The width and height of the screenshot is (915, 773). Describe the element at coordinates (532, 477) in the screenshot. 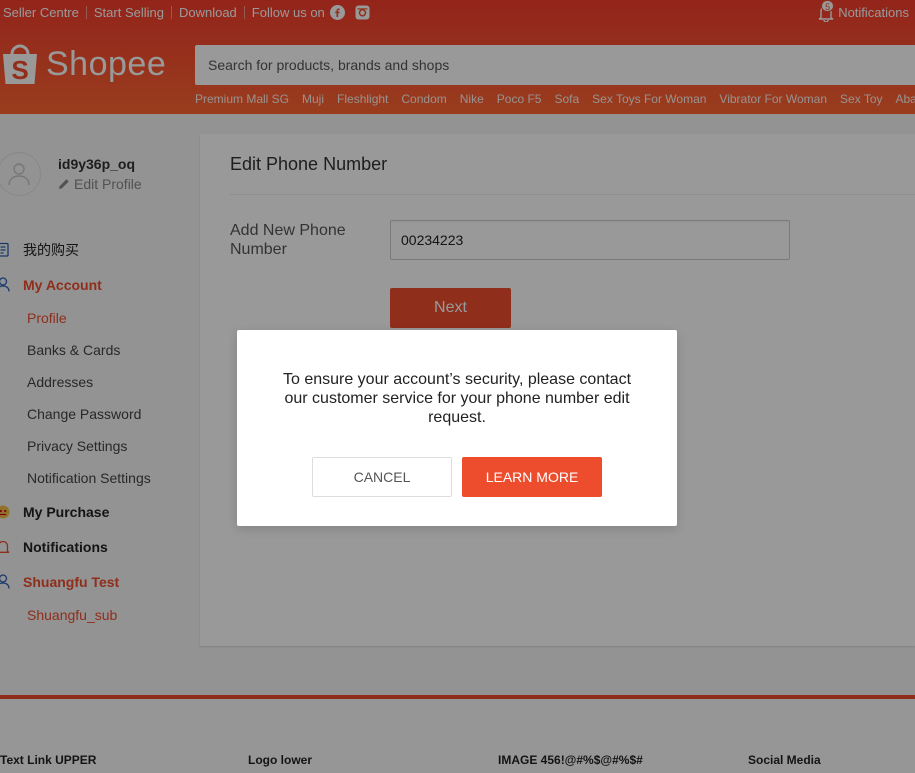

I see `learn-more-button: LEARN MORE` at that location.